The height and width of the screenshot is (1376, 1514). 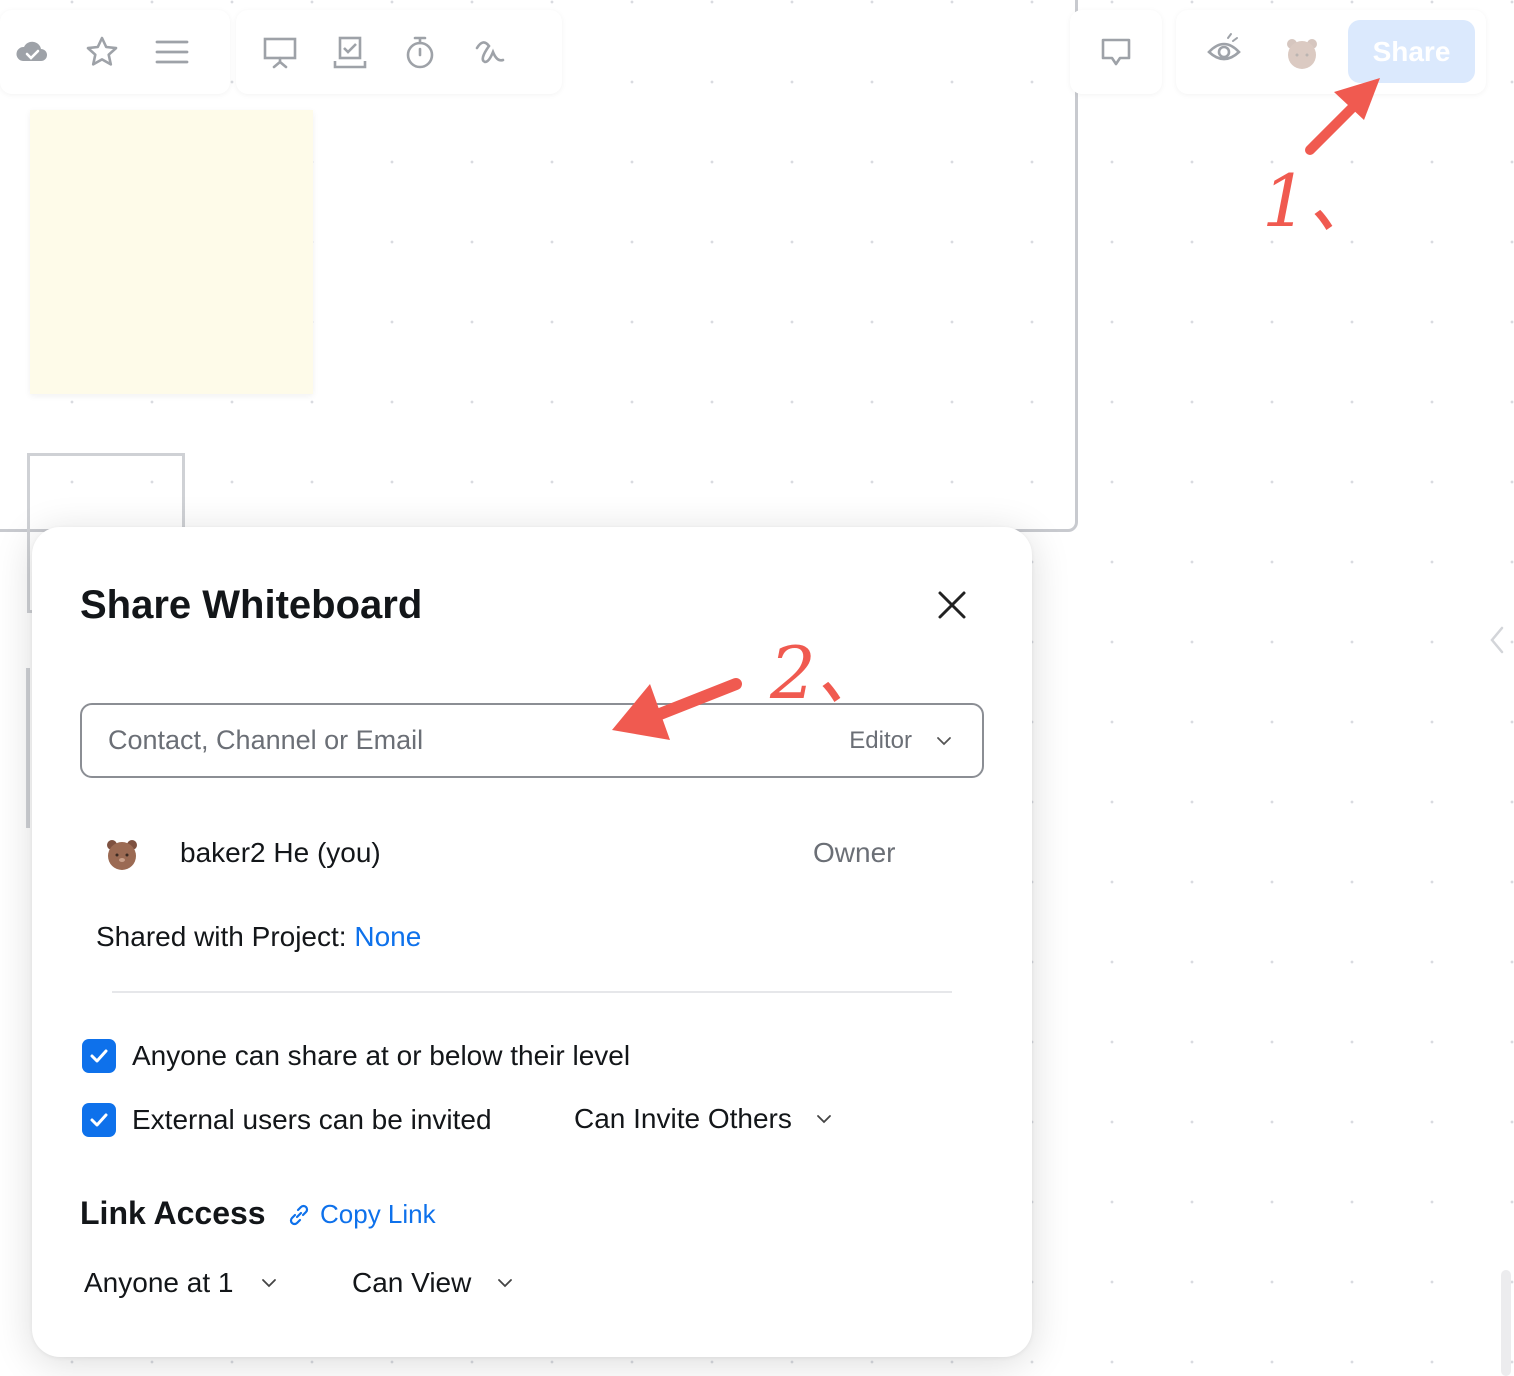 What do you see at coordinates (378, 1214) in the screenshot?
I see `copy-link-label: Copy Link` at bounding box center [378, 1214].